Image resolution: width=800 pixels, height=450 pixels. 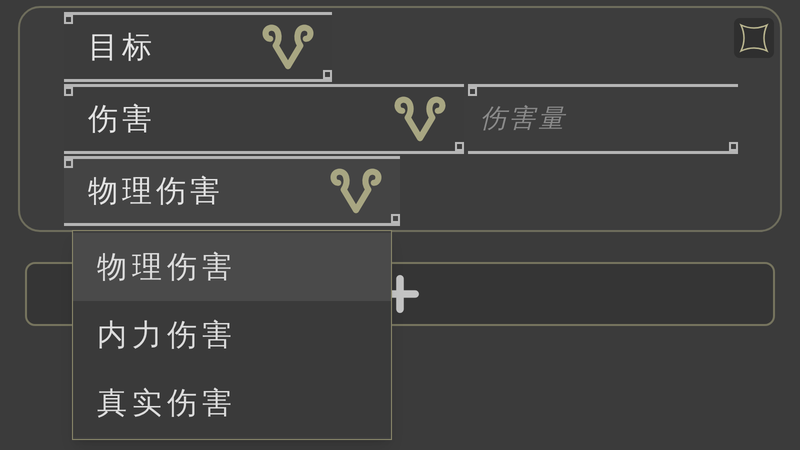 What do you see at coordinates (232, 403) in the screenshot?
I see `menu-option: 真实伤害` at bounding box center [232, 403].